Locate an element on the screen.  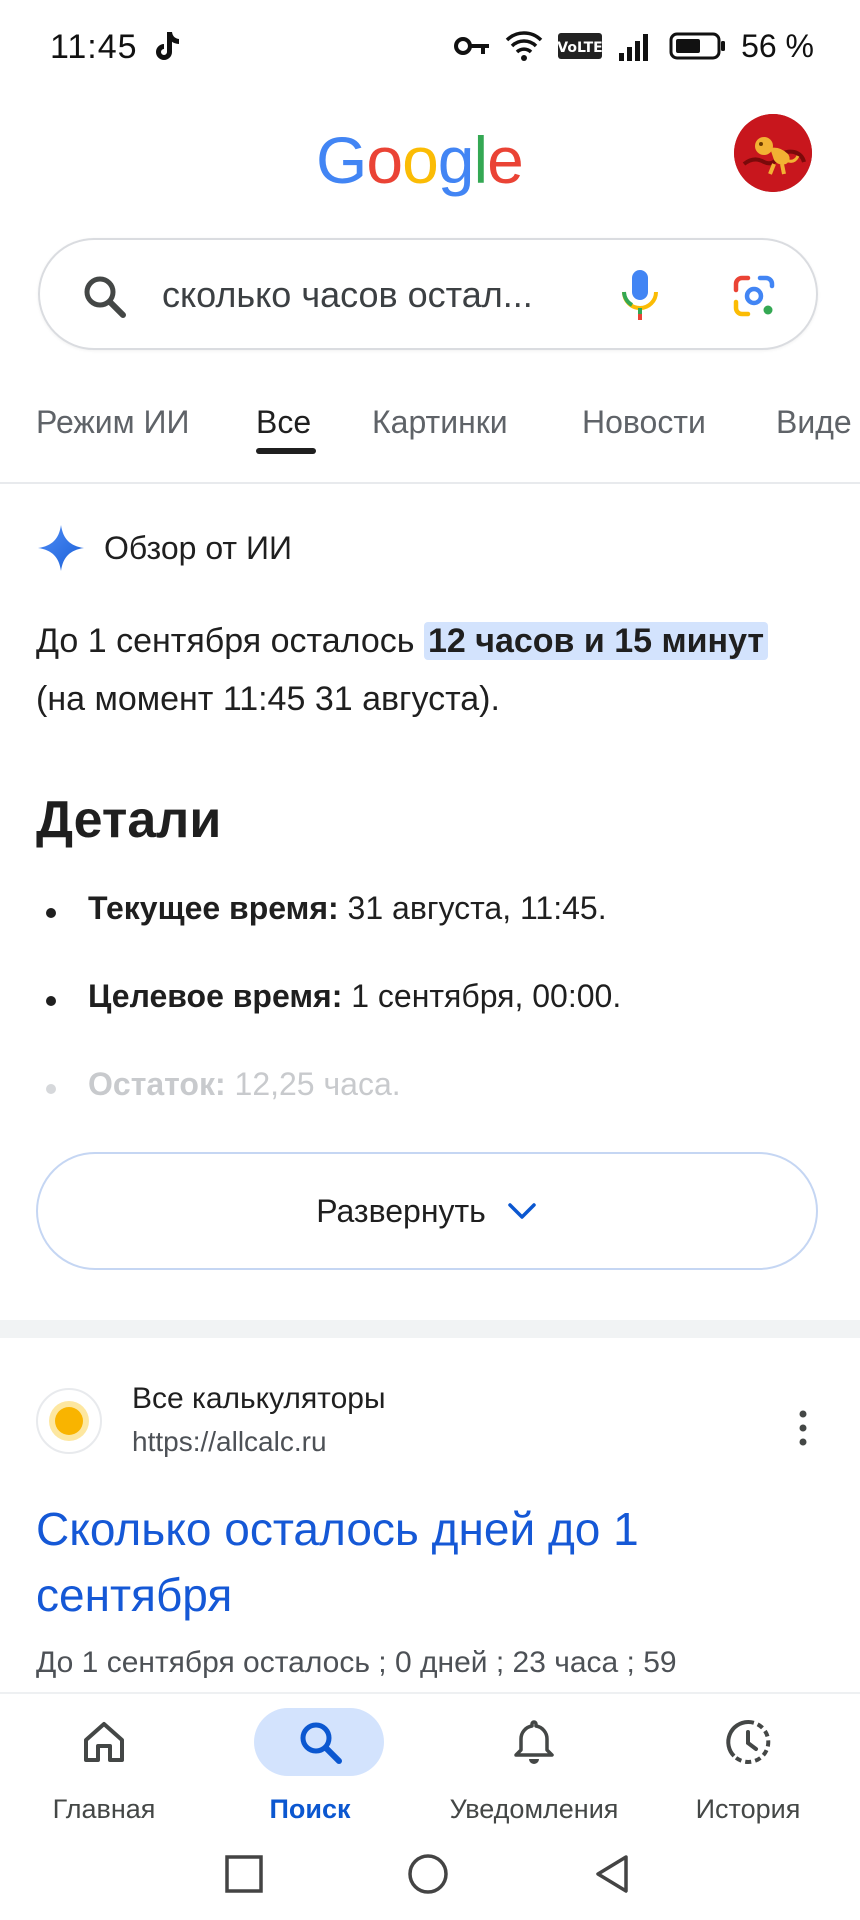
signal-icon is located at coordinates (634, 47).